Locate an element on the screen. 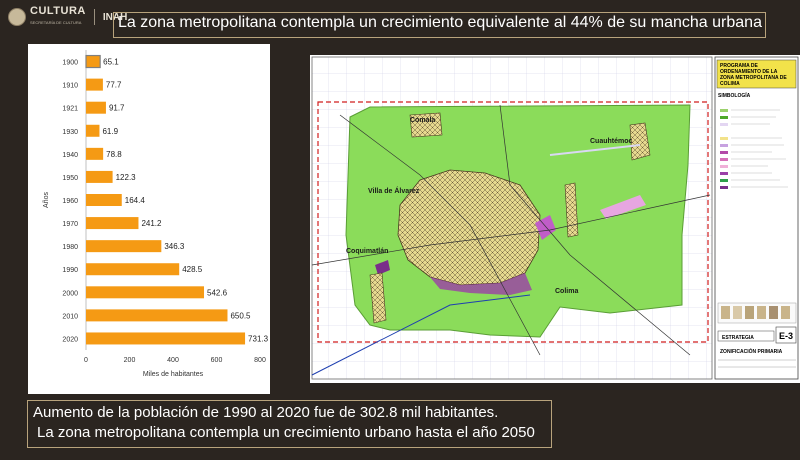 Image resolution: width=800 pixels, height=460 pixels. x-tick-label: 0 is located at coordinates (86, 360).